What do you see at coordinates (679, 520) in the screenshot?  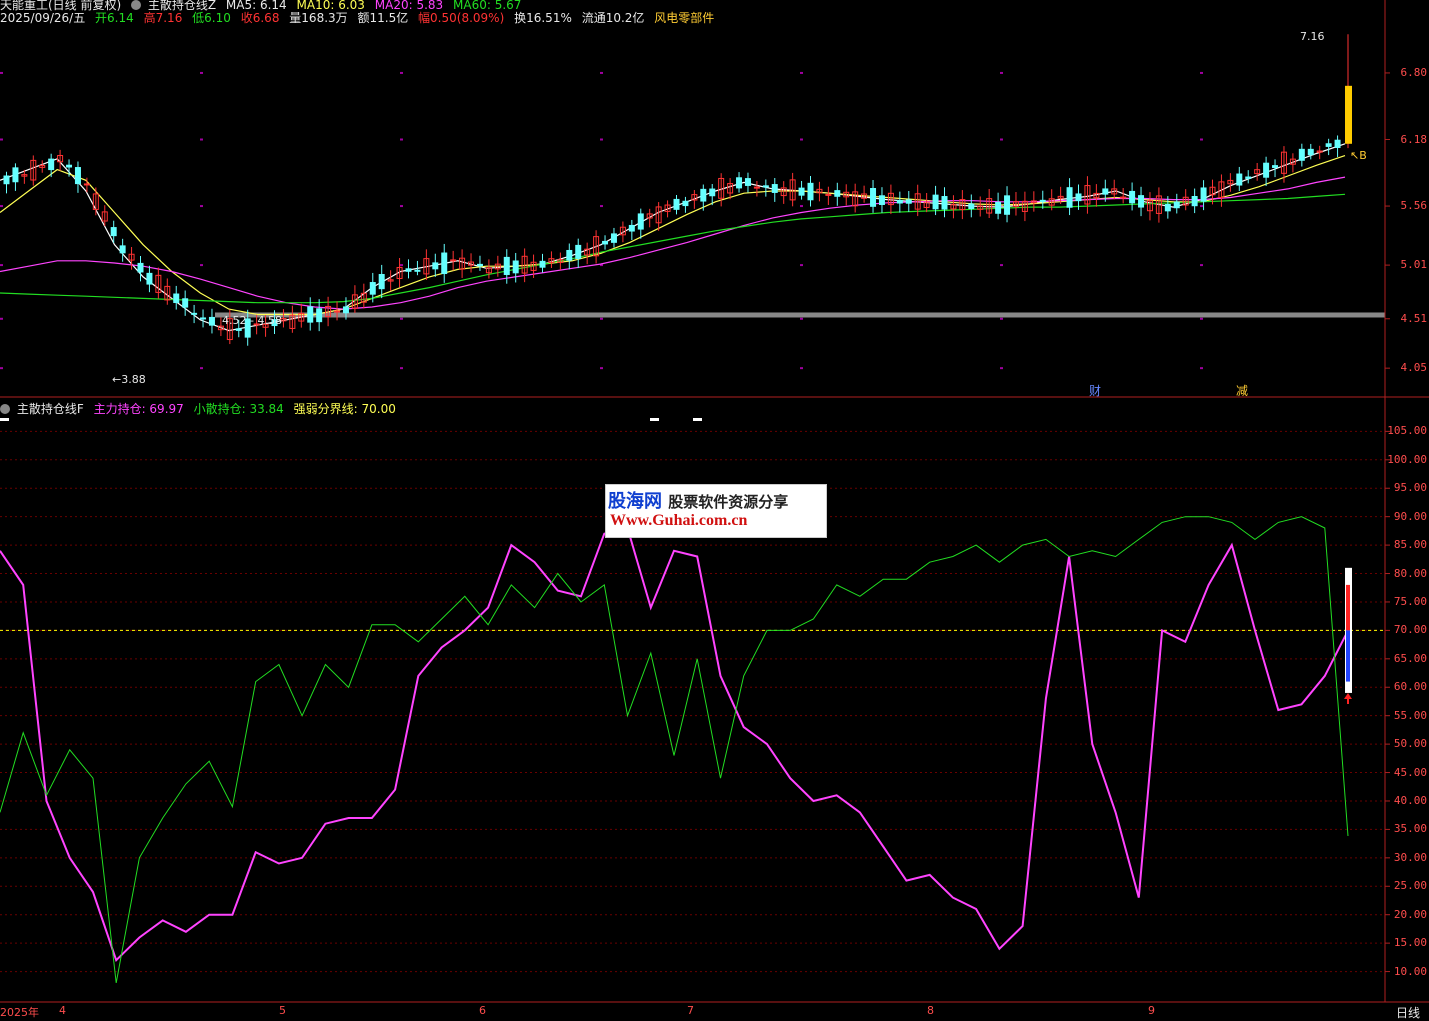 I see `watermark-url: Www.Guhai.com.cn` at bounding box center [679, 520].